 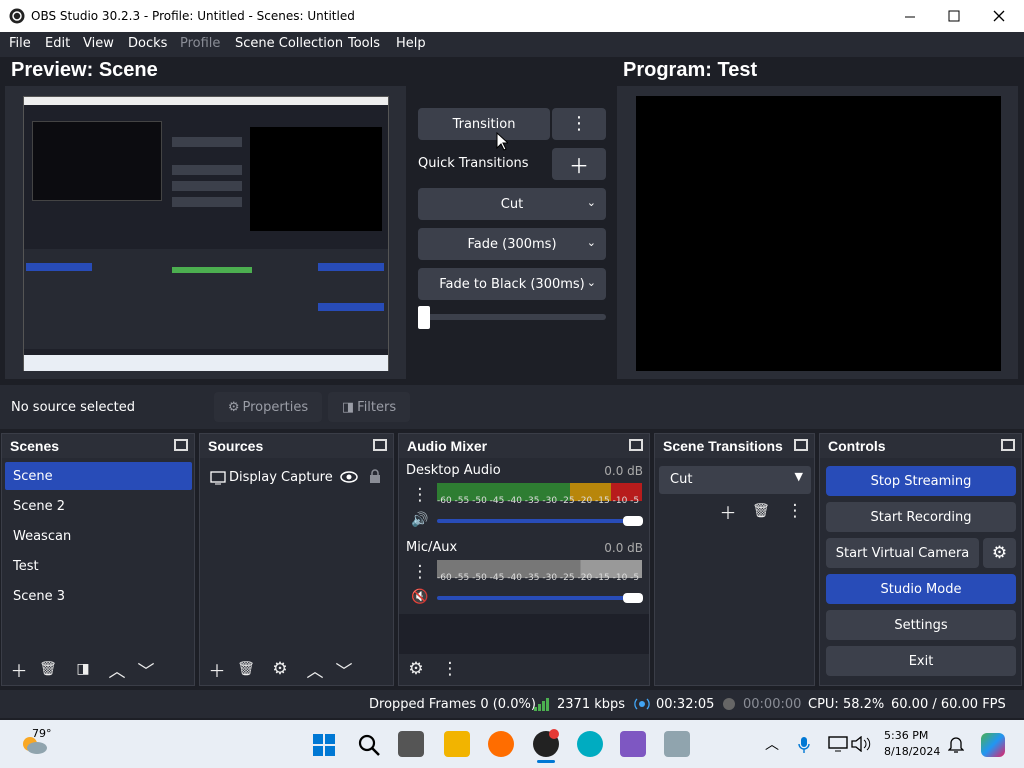 What do you see at coordinates (324, 745) in the screenshot?
I see `windows-start-icon` at bounding box center [324, 745].